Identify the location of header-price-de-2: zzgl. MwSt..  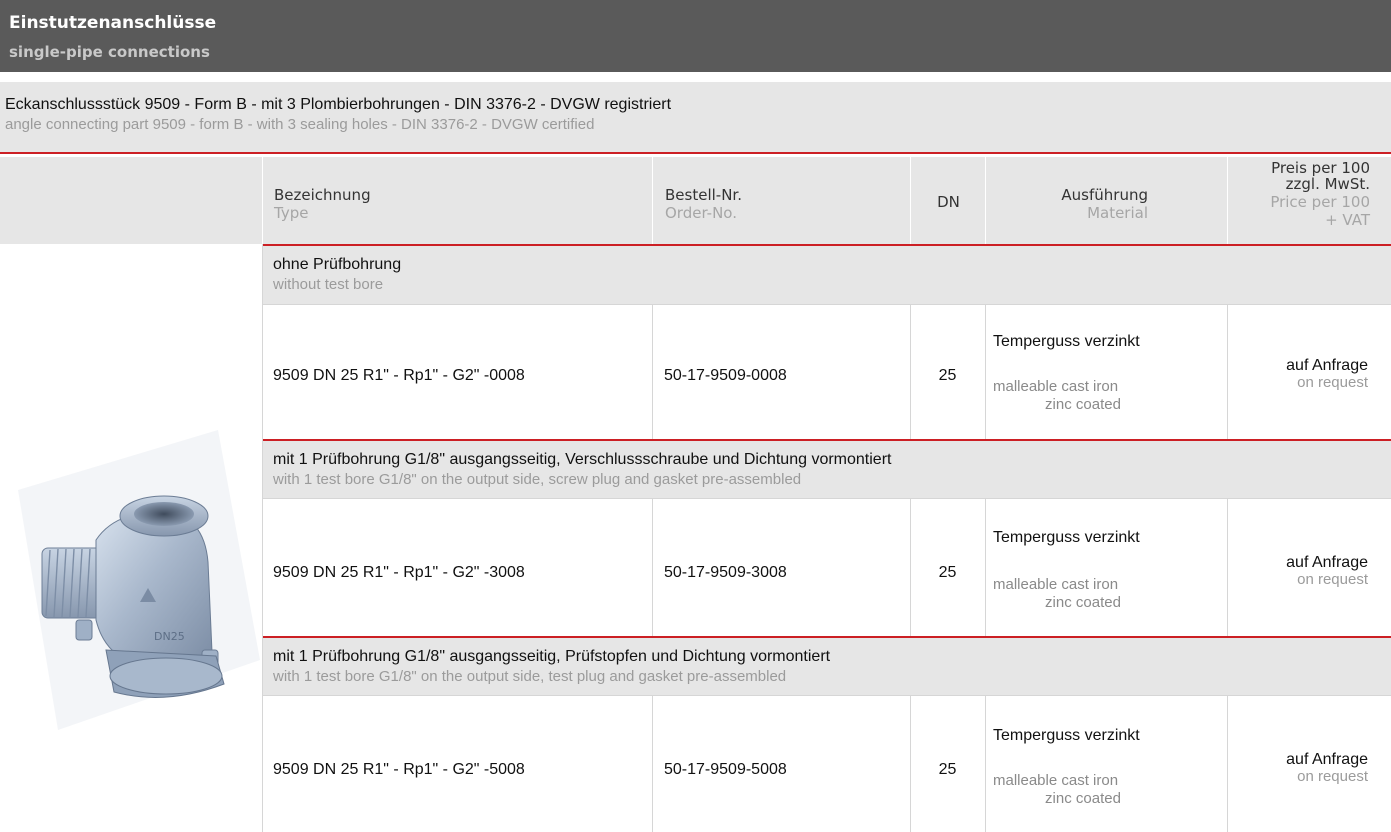
(1327, 184).